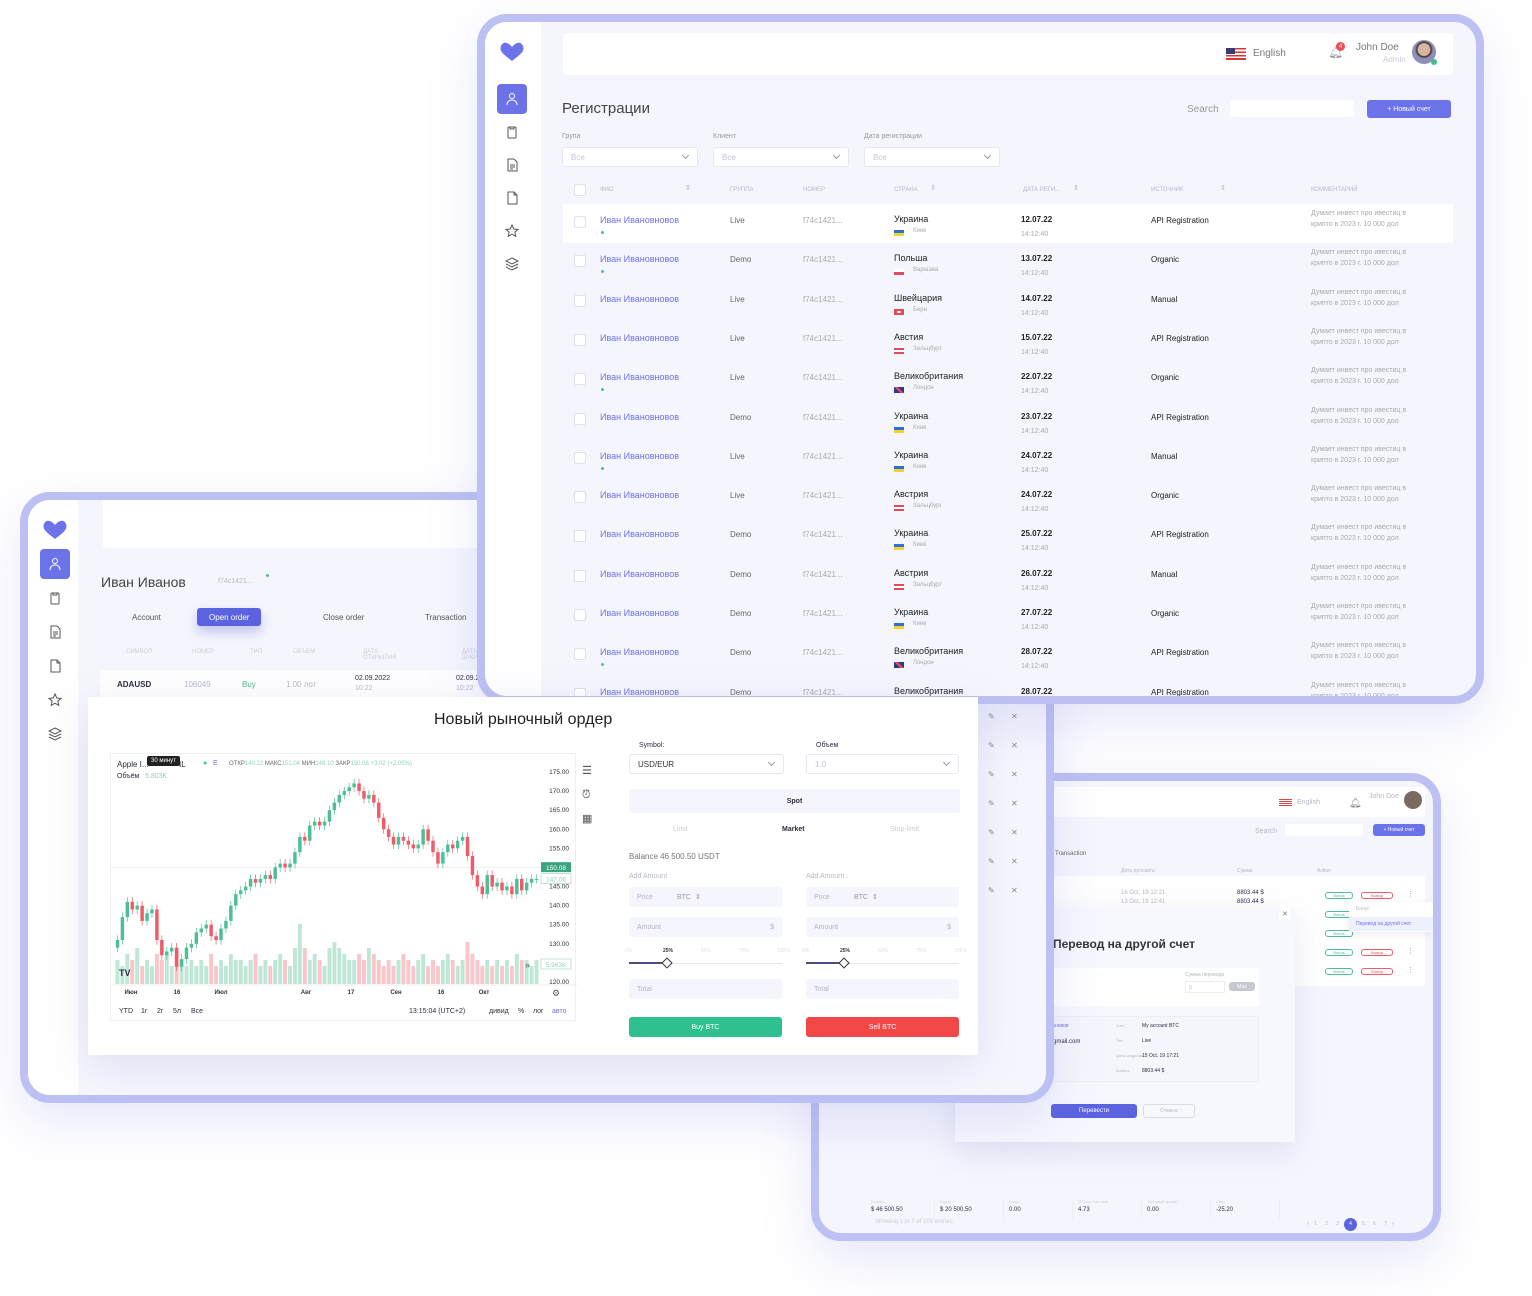 This screenshot has height=1296, width=1532. I want to click on prev-page-button: ‹, so click(1308, 1224).